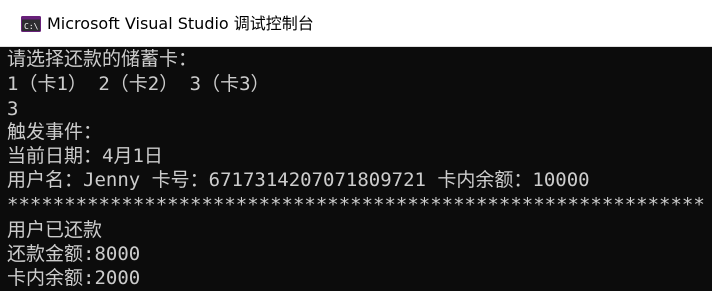 This screenshot has width=712, height=291. I want to click on console-app-icon: C:\, so click(31, 24).